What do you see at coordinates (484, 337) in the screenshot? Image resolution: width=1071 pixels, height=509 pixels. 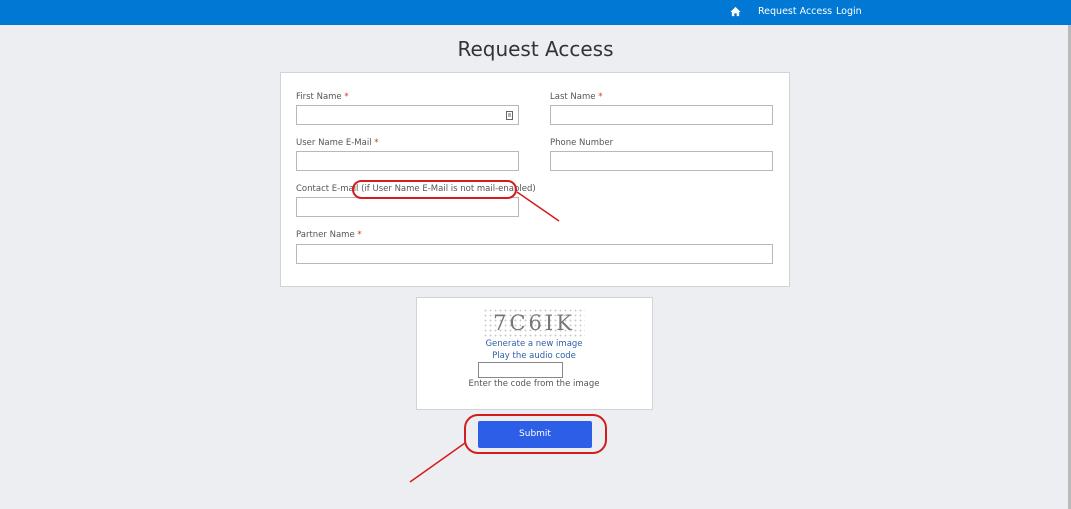 I see `annotation-arrows` at bounding box center [484, 337].